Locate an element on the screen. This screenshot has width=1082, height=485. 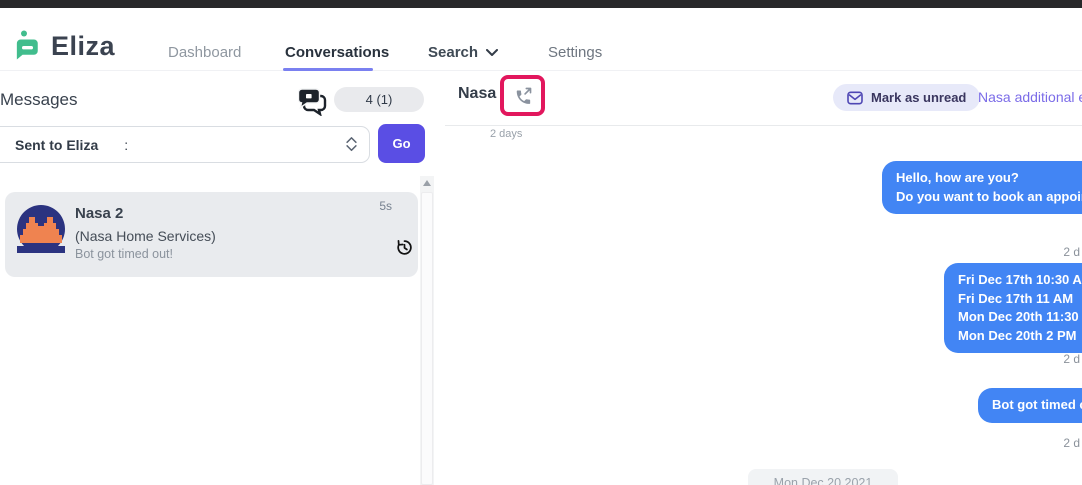
mark-as-unread-label: Mark as unread is located at coordinates (919, 97).